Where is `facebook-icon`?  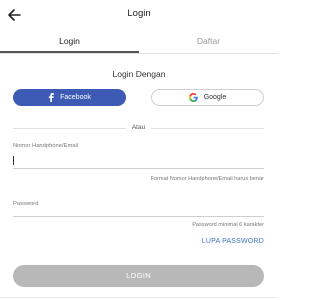
facebook-icon is located at coordinates (51, 97).